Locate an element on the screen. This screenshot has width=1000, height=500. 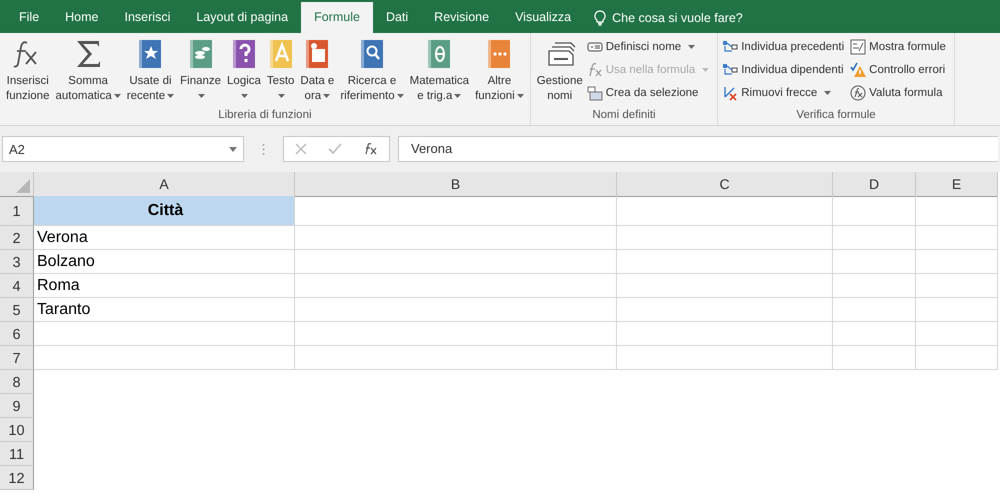
magnifier-book-icon is located at coordinates (371, 54).